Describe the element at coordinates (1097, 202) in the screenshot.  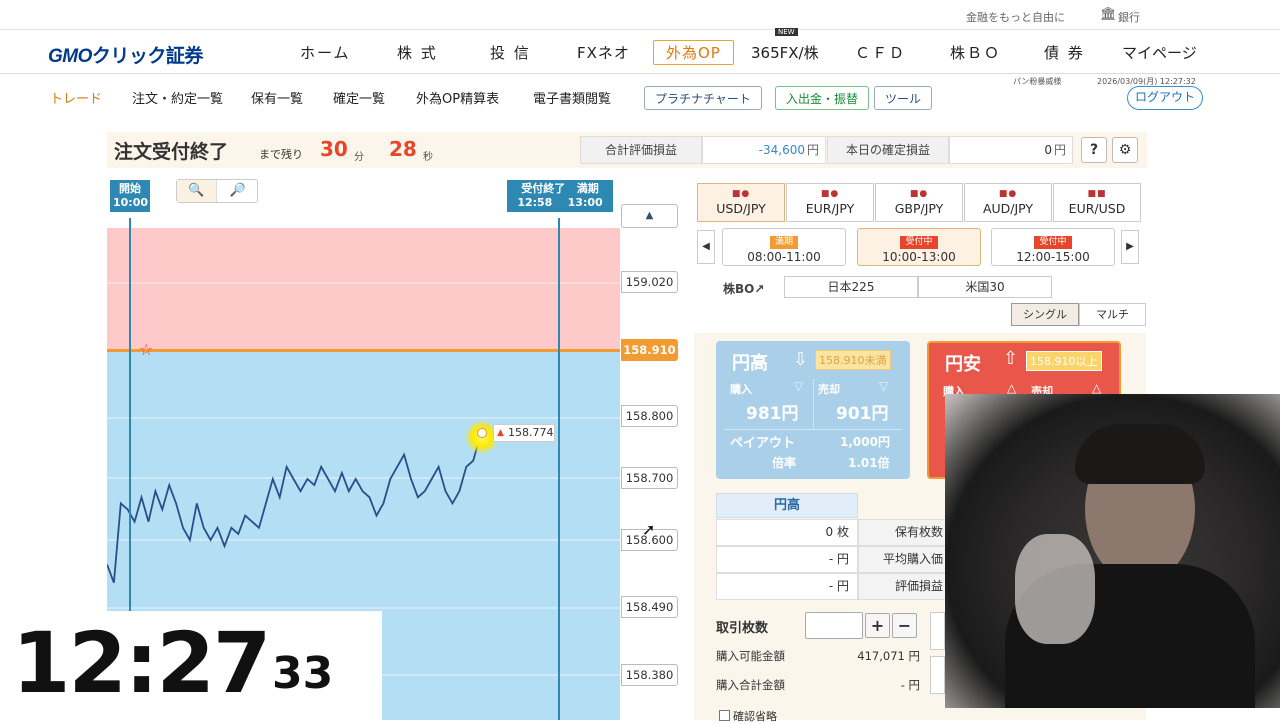
I see `tab-eur-usd: ■■ EUR/USD` at that location.